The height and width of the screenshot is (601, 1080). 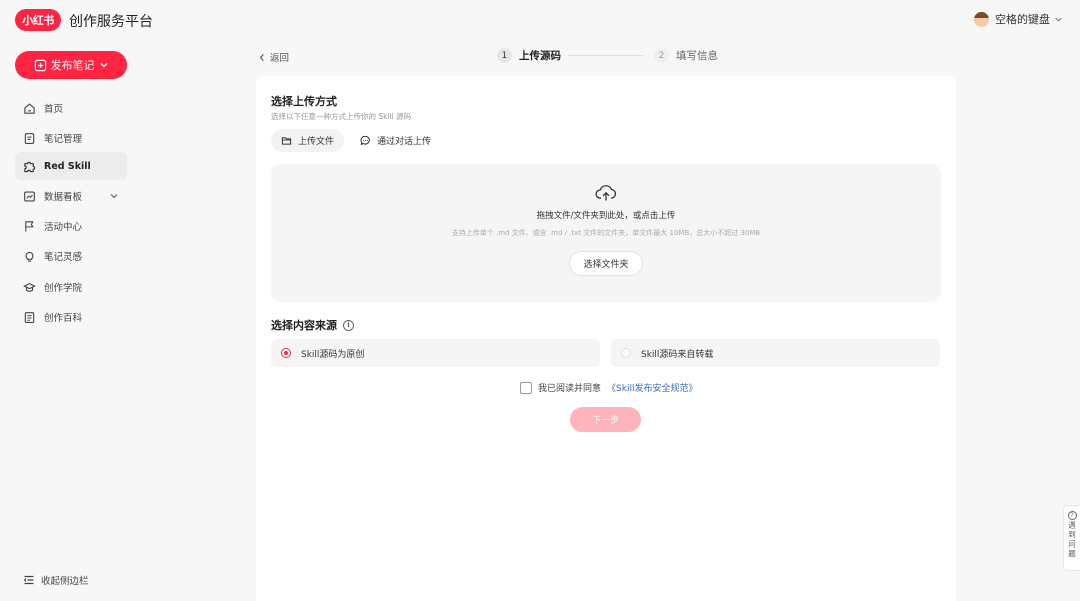 What do you see at coordinates (29, 108) in the screenshot?
I see `home-icon` at bounding box center [29, 108].